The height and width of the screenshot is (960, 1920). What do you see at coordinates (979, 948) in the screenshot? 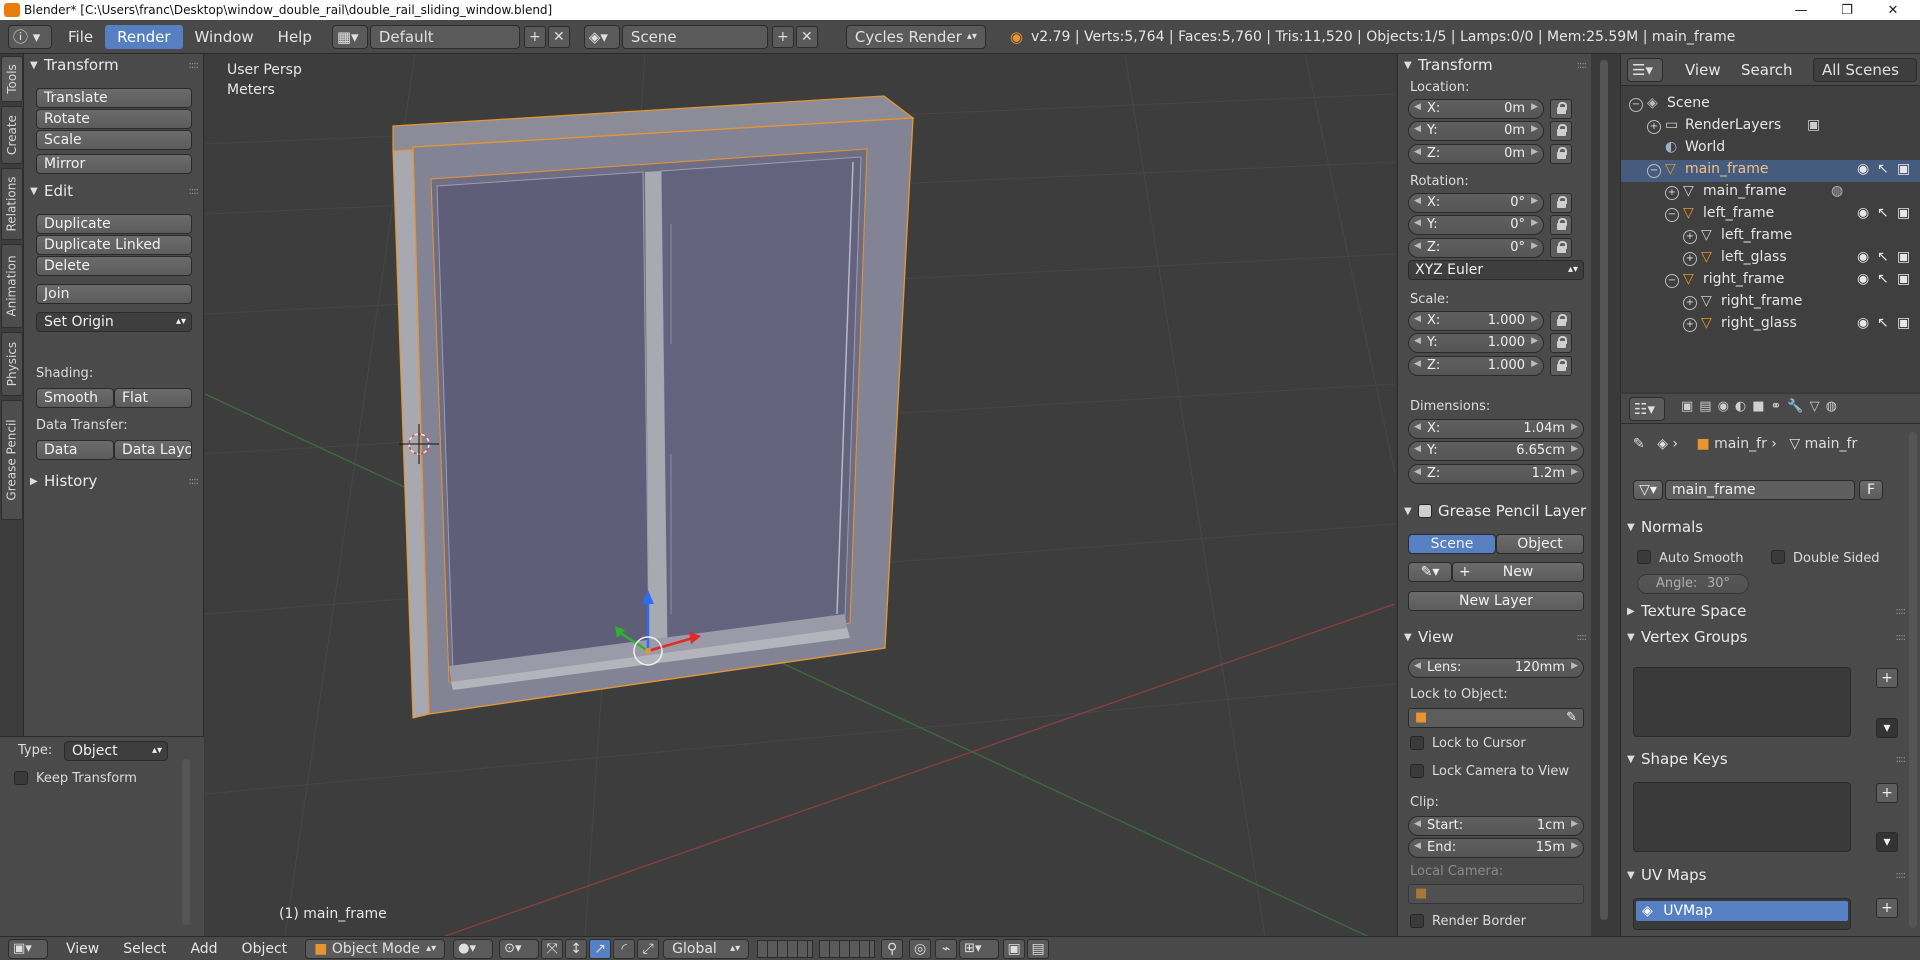
I see `snap-element-icon: ⊞▾` at bounding box center [979, 948].